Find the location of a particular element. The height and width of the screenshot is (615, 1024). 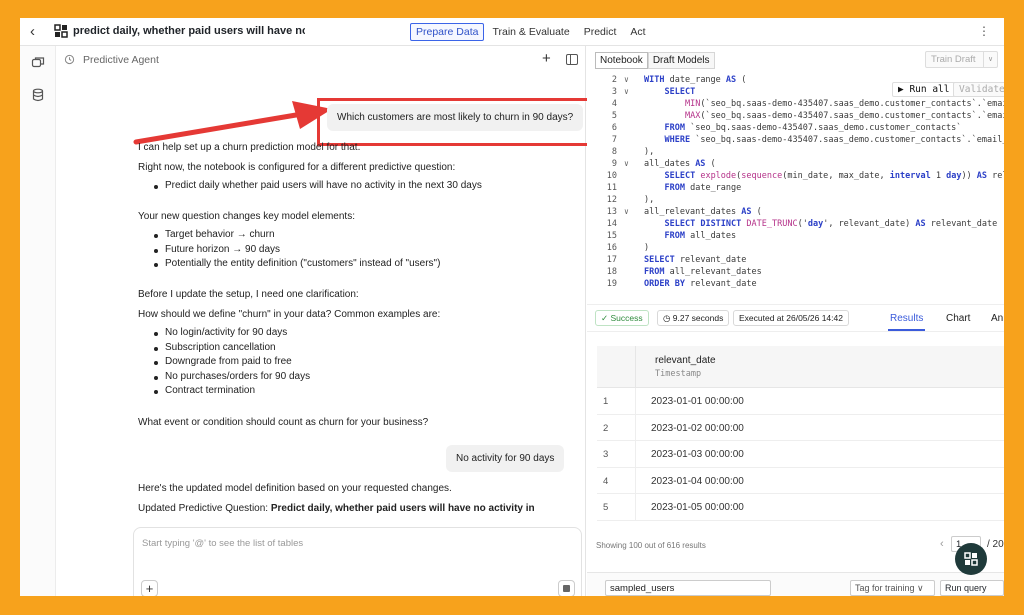

list-item: Target behavior → churn is located at coordinates (297, 235).